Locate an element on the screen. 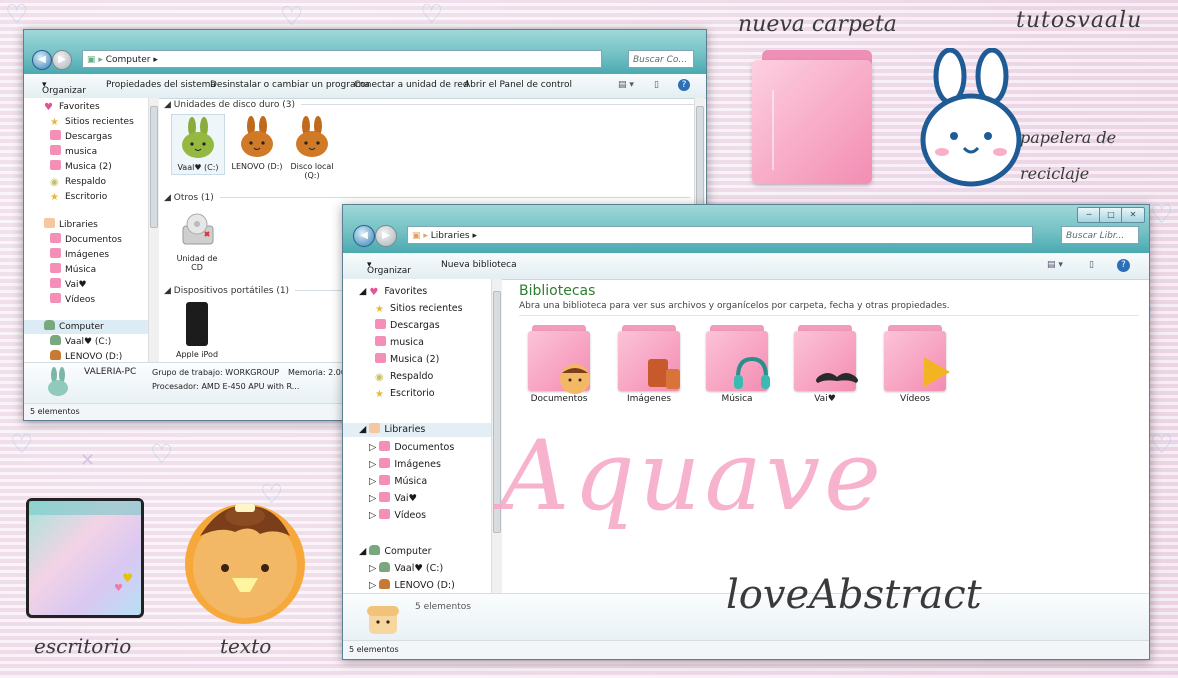 The image size is (1178, 678). nav-libraries: Libraries is located at coordinates (71, 225).